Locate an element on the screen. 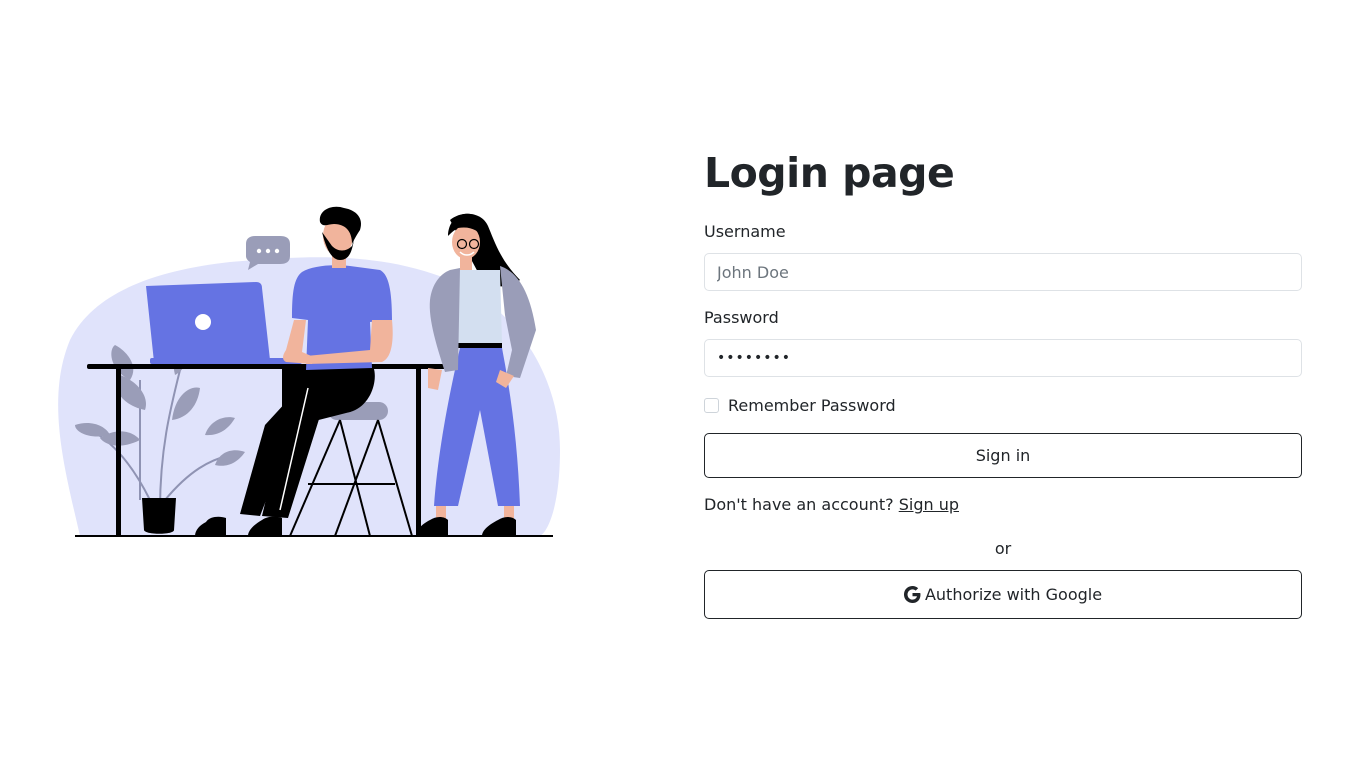  signup-prompt: Don't have an account? Sign up is located at coordinates (831, 504).